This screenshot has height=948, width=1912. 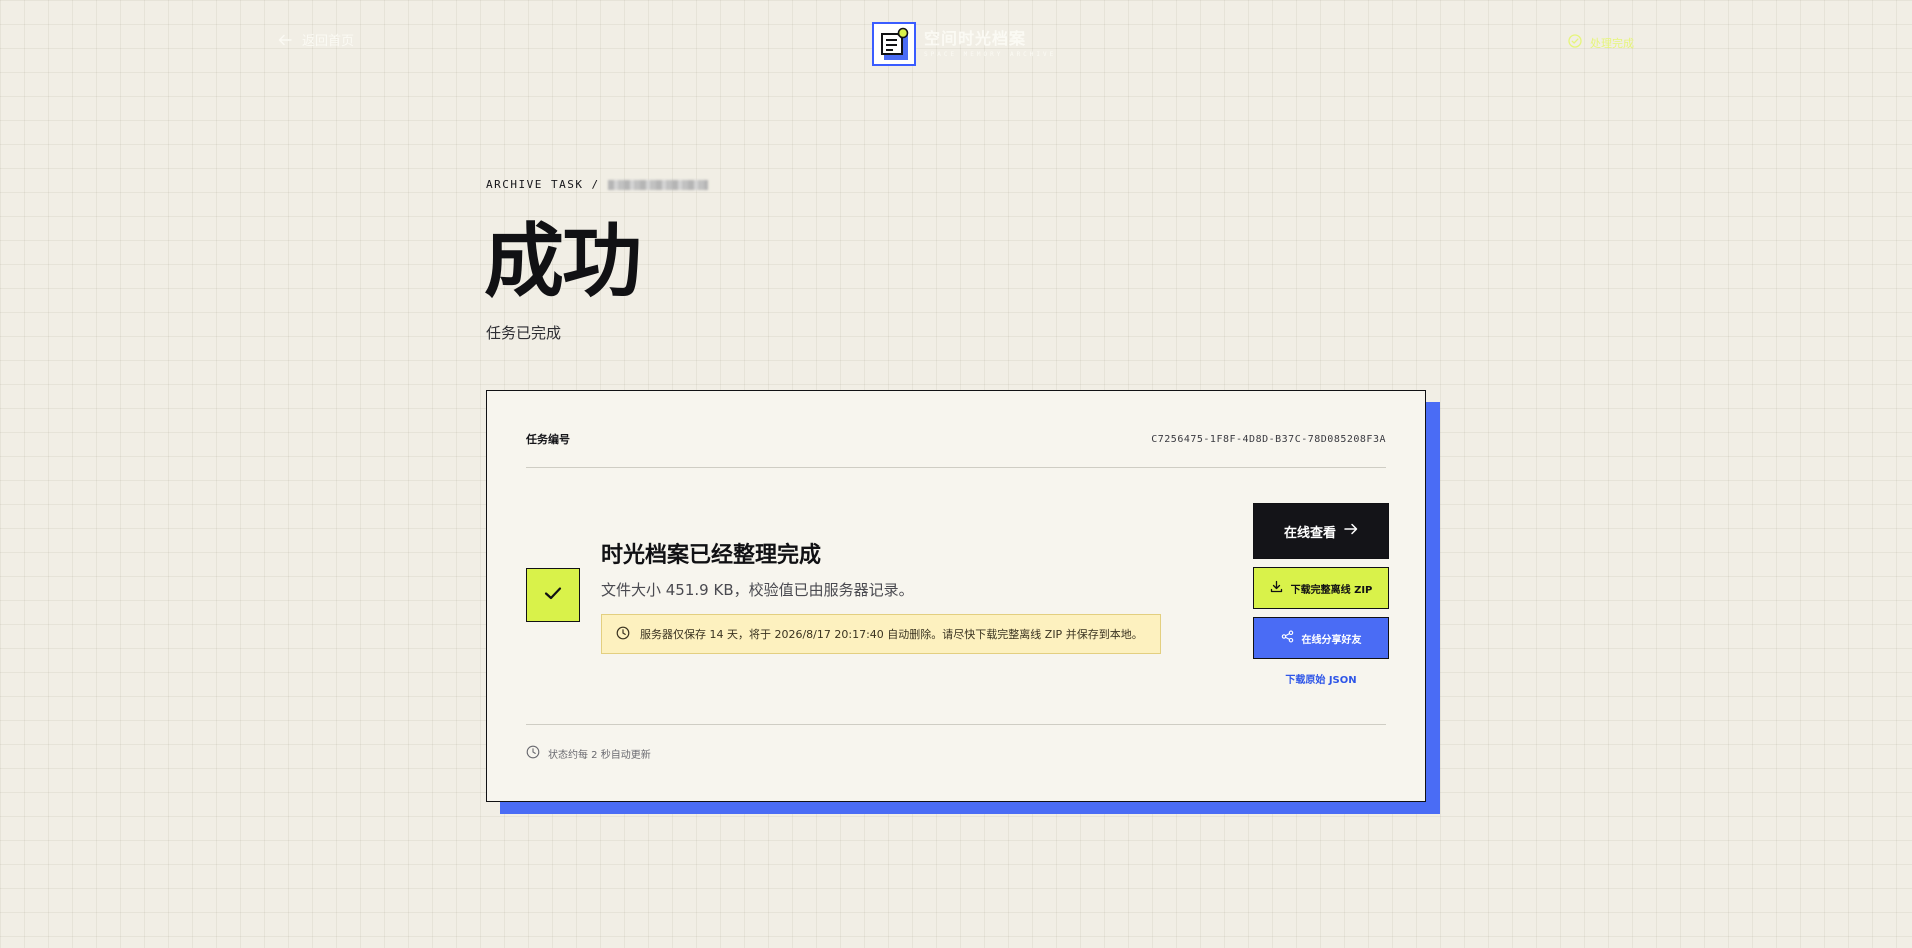 I want to click on action-panel: 在线查看 下载完整离线 ZIP 在线分享好友 下载原始 JSON, so click(x=1321, y=594).